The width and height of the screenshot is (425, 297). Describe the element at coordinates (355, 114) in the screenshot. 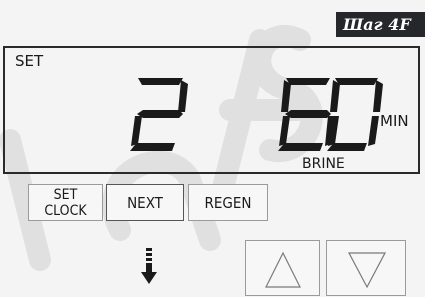

I see `digit-zero` at that location.